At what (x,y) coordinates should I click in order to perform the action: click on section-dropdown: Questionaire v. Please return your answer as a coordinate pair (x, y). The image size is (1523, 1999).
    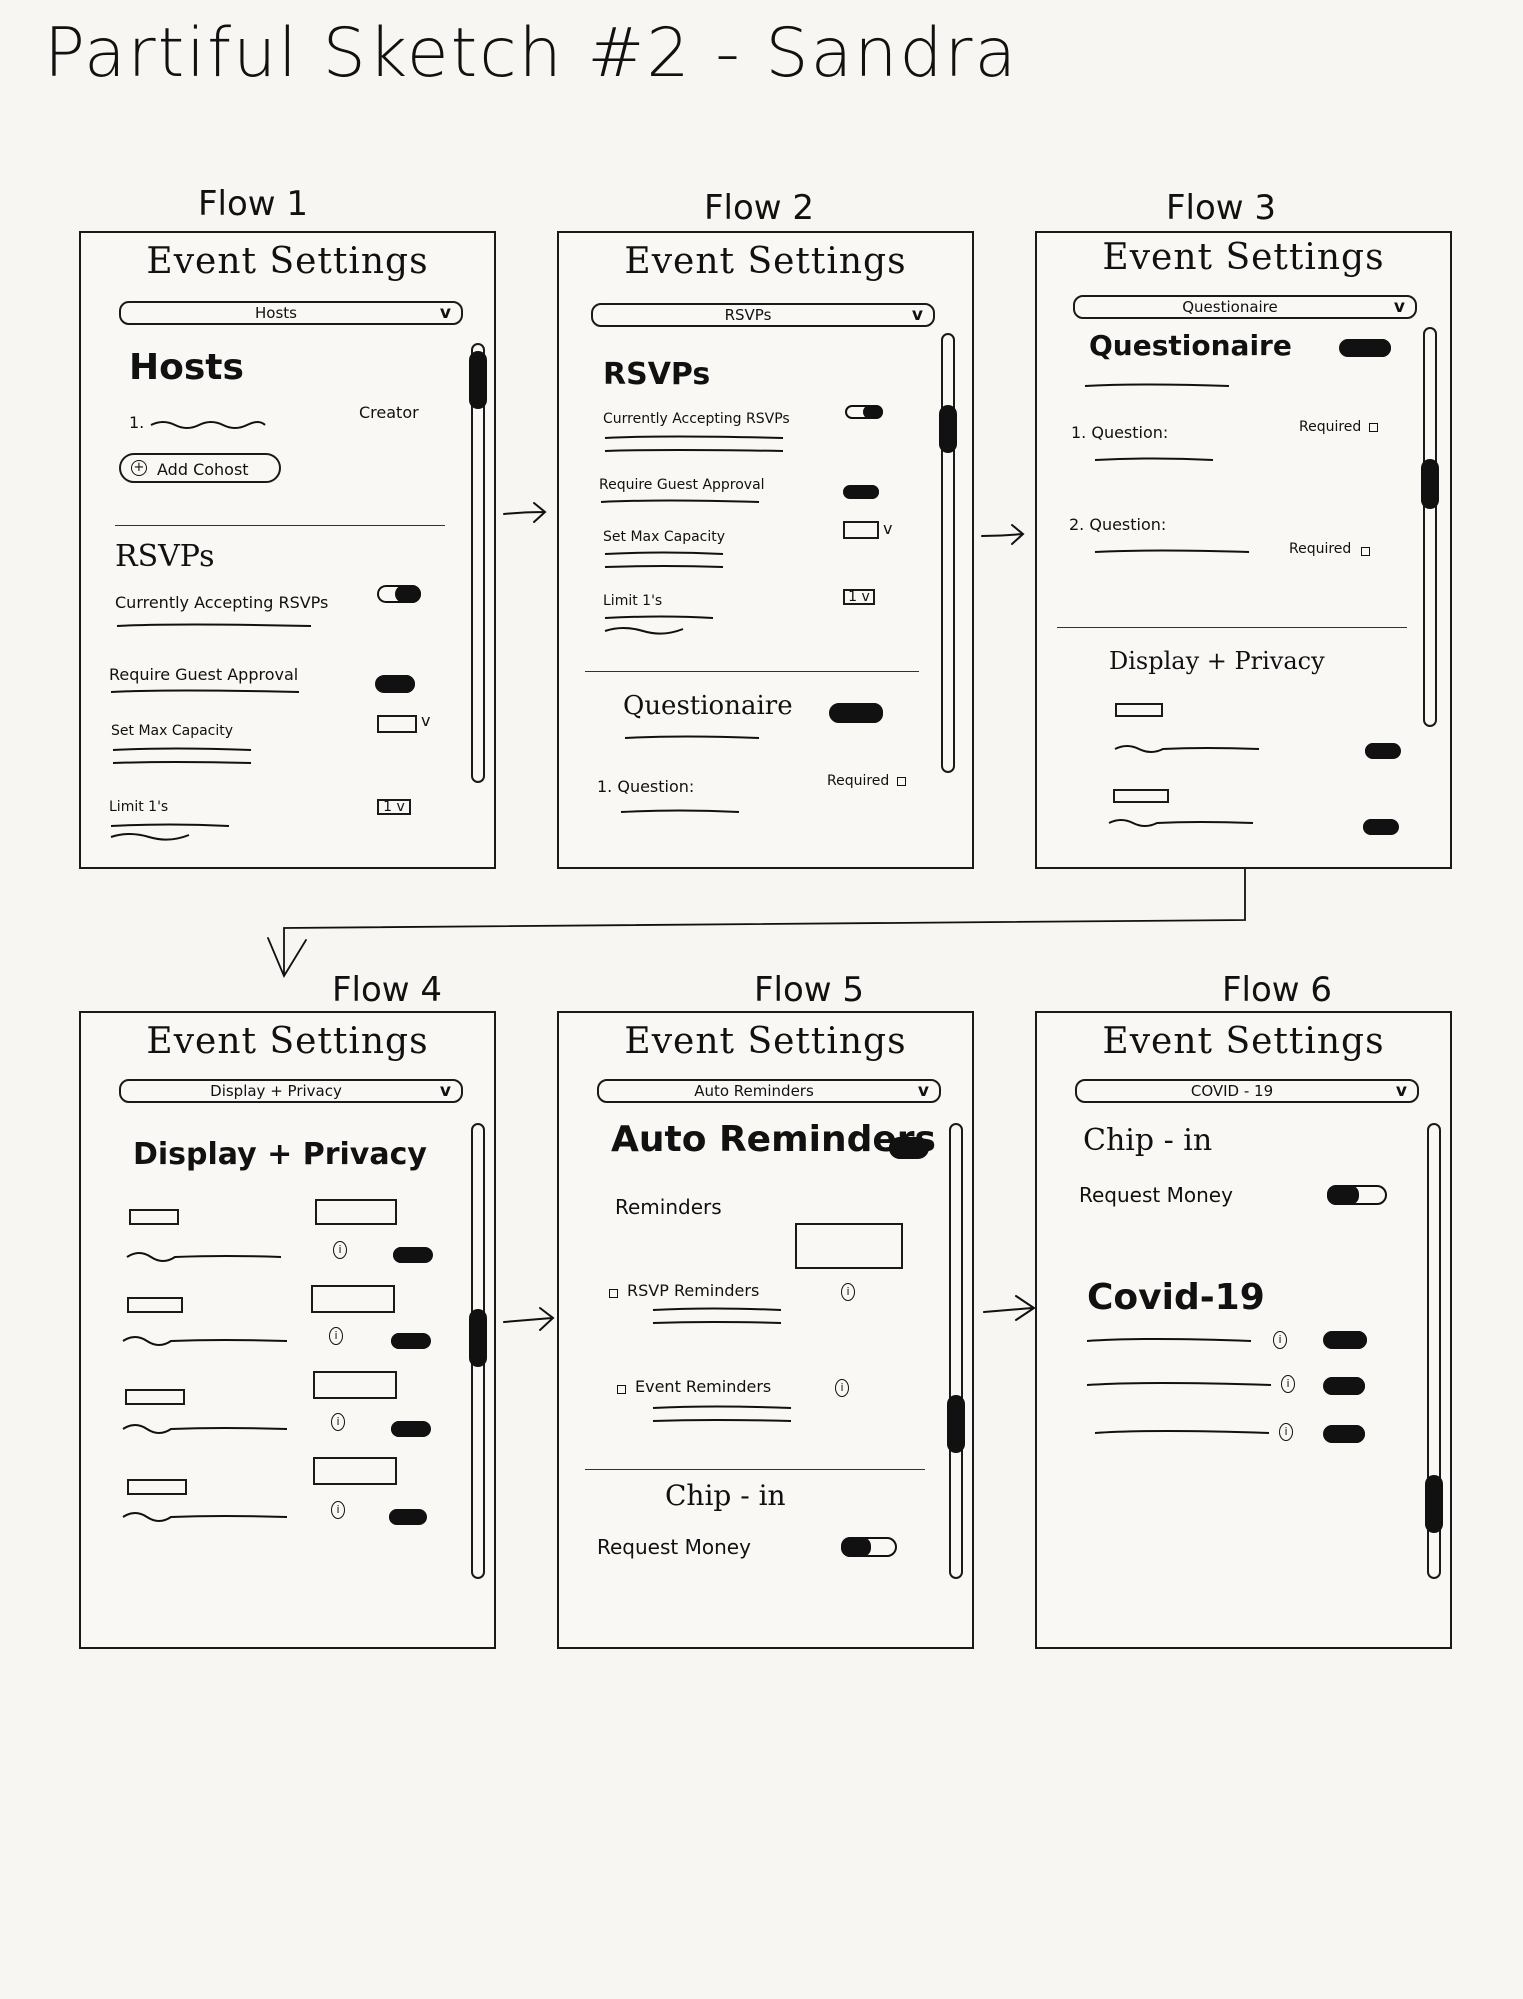
    Looking at the image, I should click on (1245, 307).